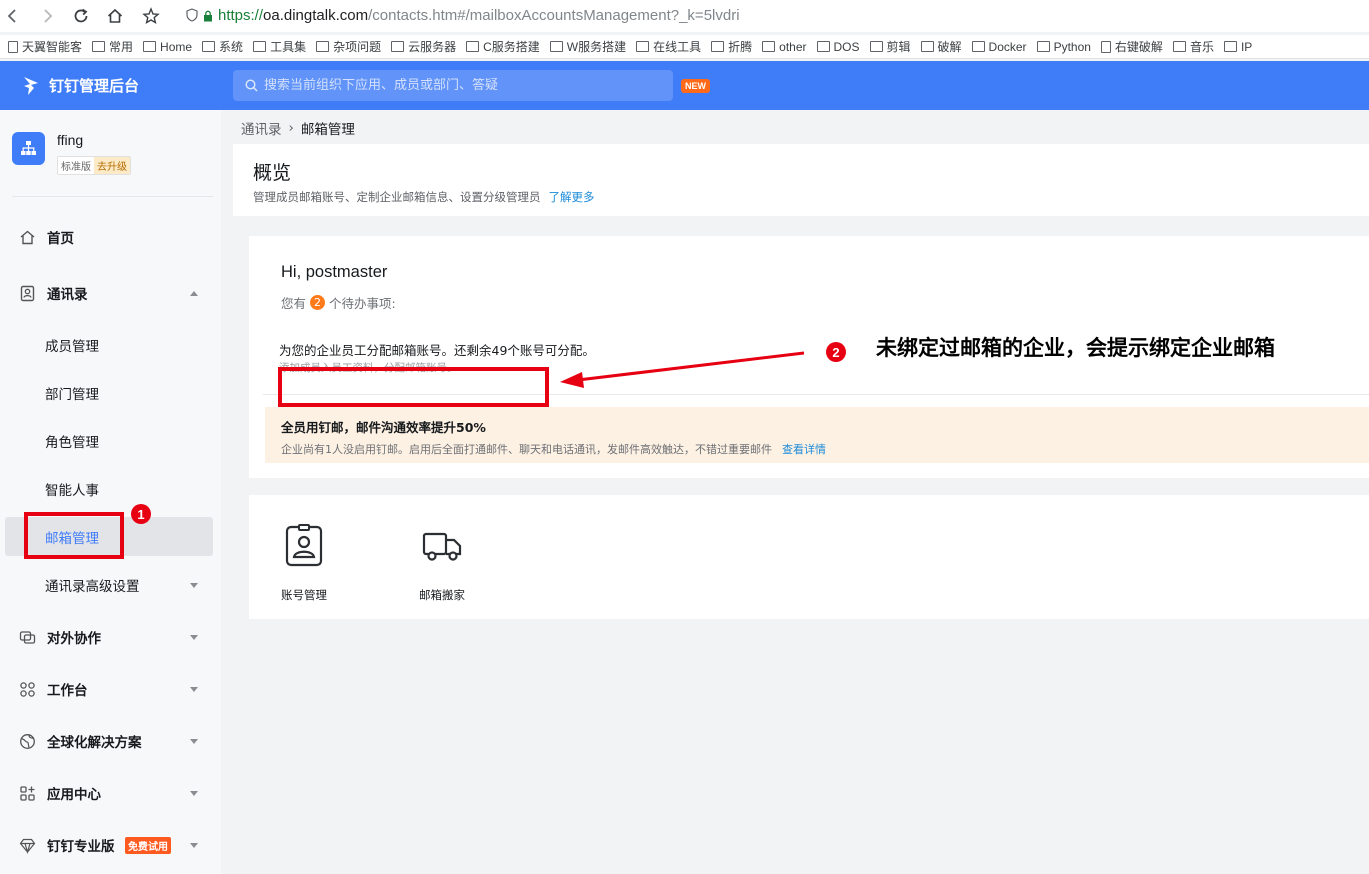  I want to click on mailbox-migration-tool: 邮箱搬家, so click(442, 563).